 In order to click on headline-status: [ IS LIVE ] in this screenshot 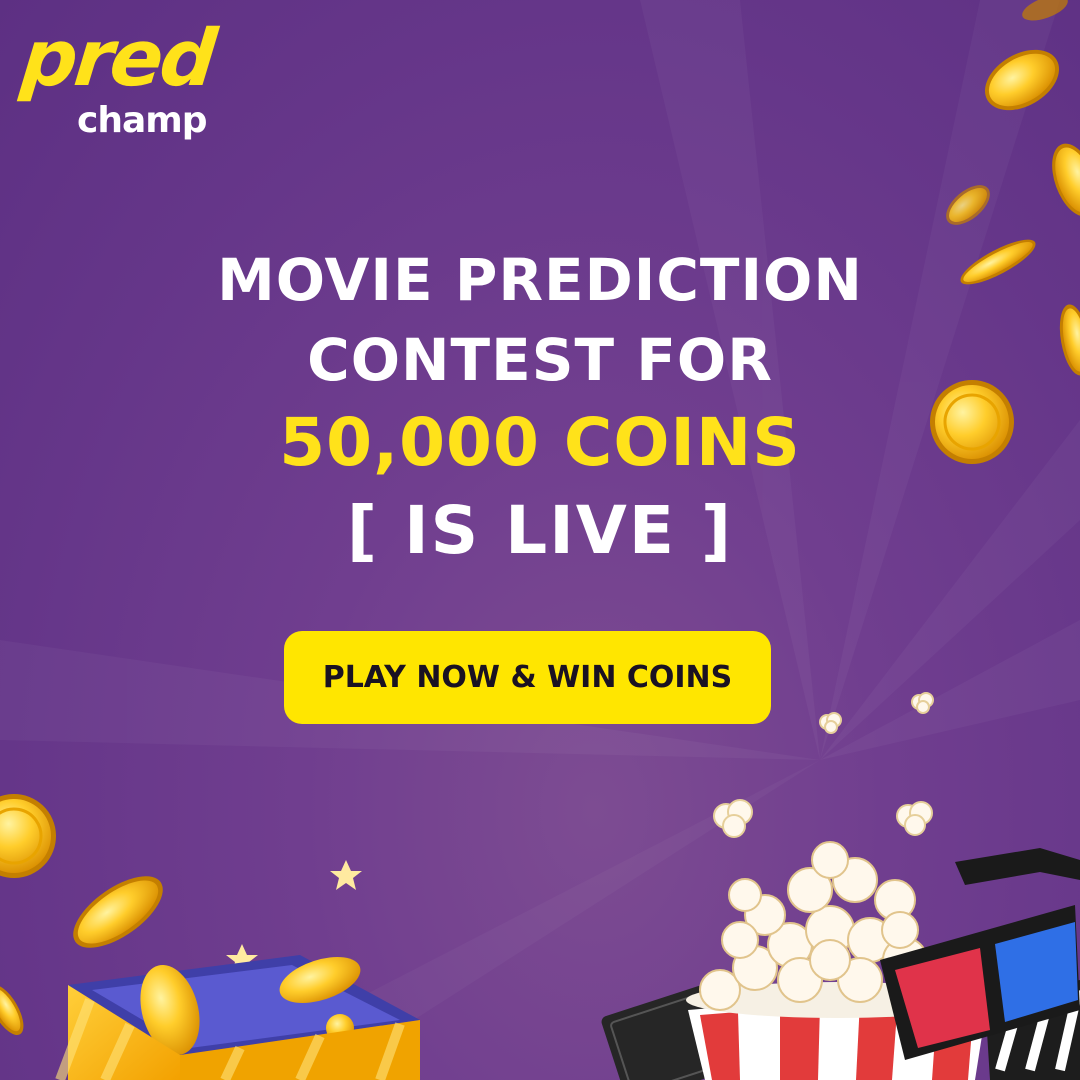, I will do `click(540, 530)`.